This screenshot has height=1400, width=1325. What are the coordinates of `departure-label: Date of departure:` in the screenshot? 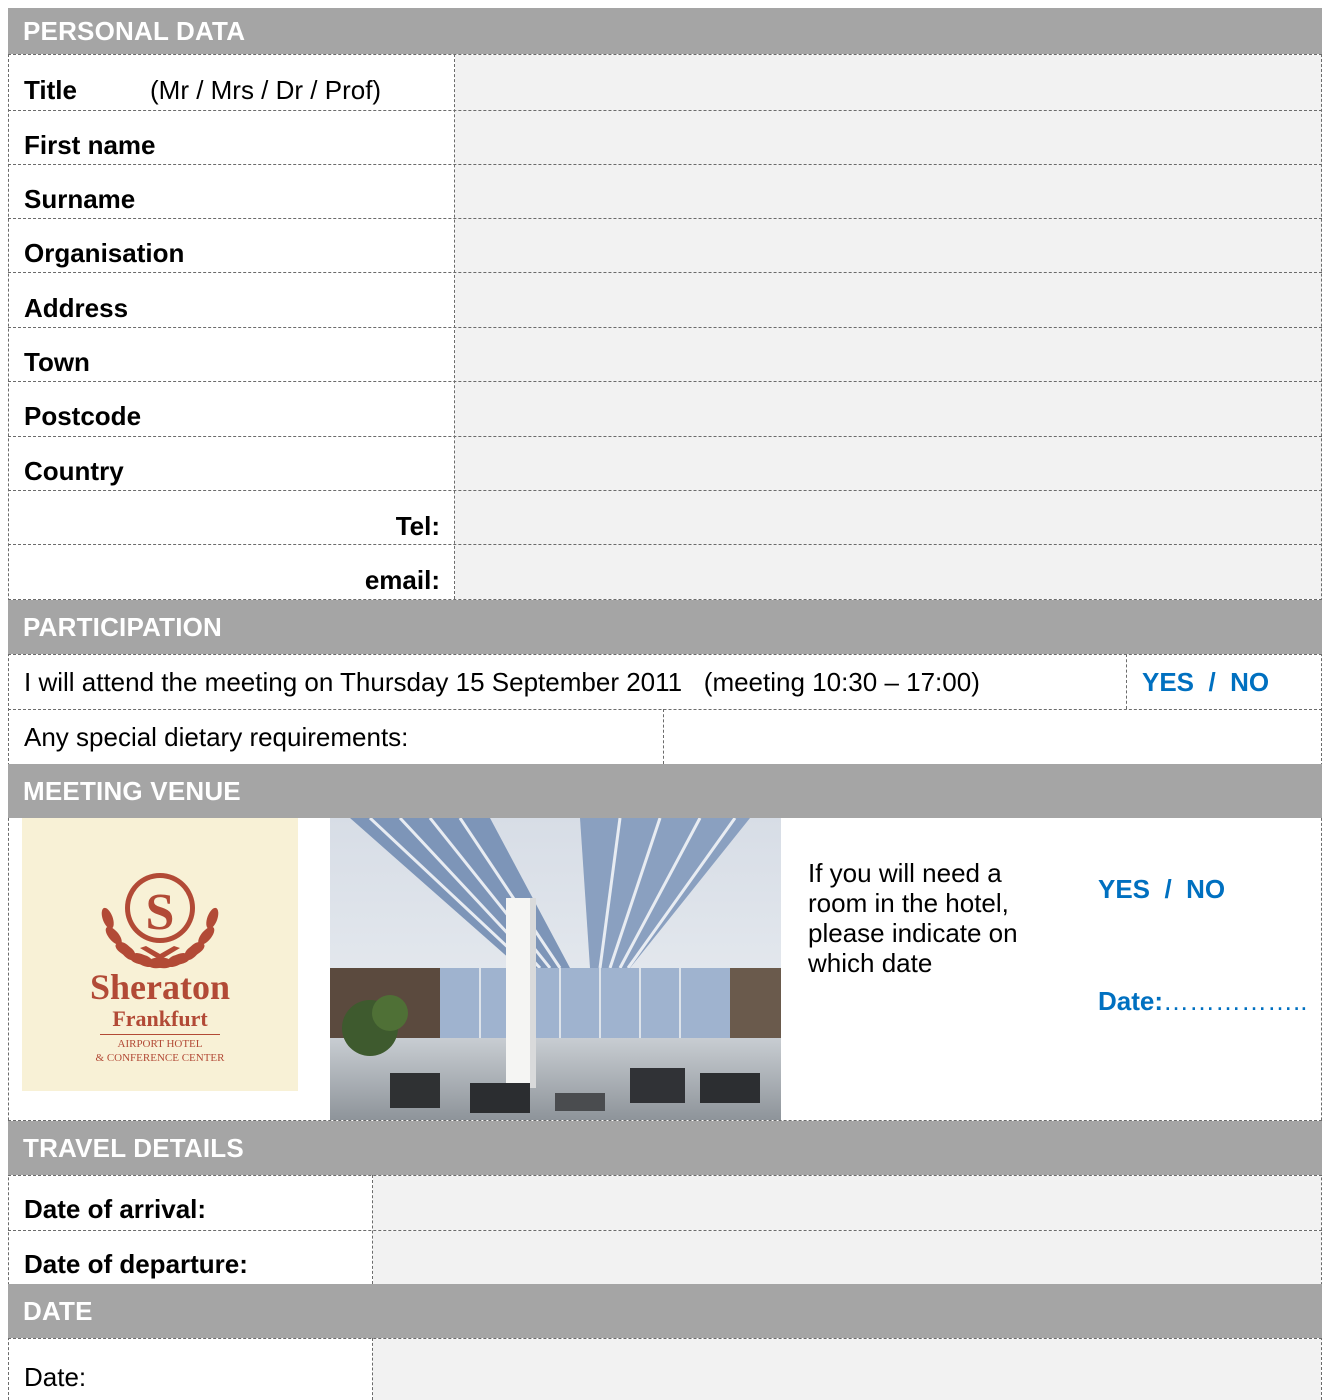 It's located at (136, 1264).